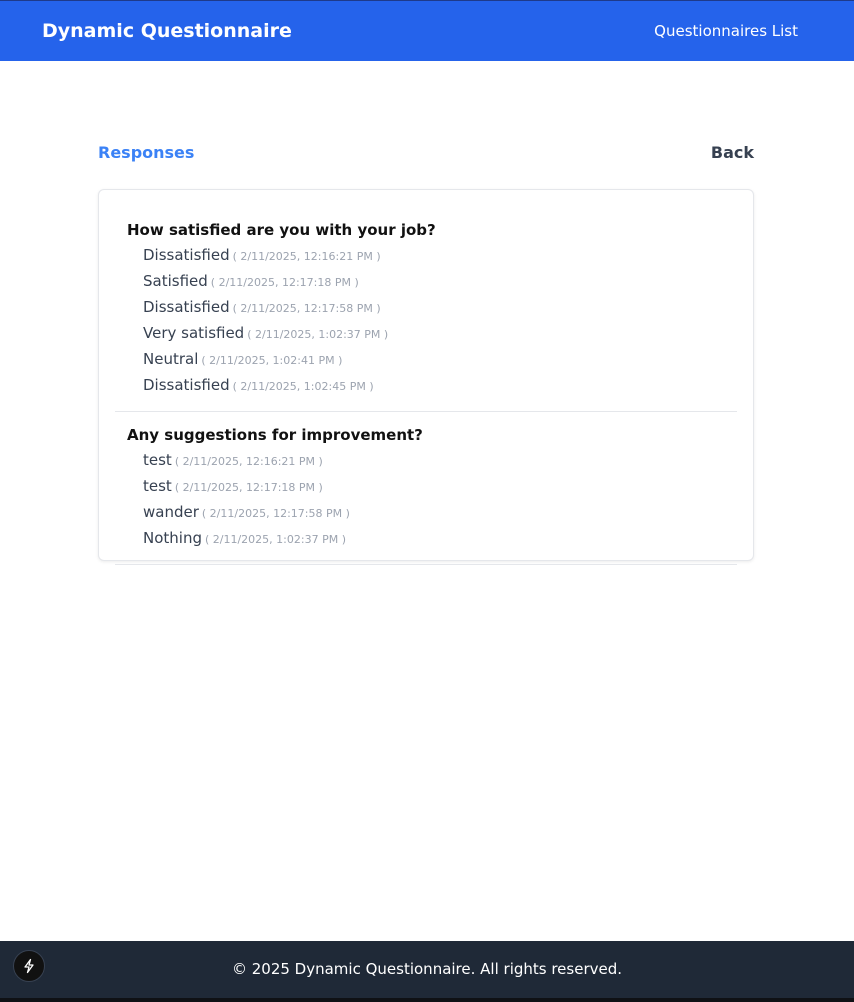  Describe the element at coordinates (434, 461) in the screenshot. I see `answer-item: test( 2/11/2025, 12:16:21 PM )` at that location.